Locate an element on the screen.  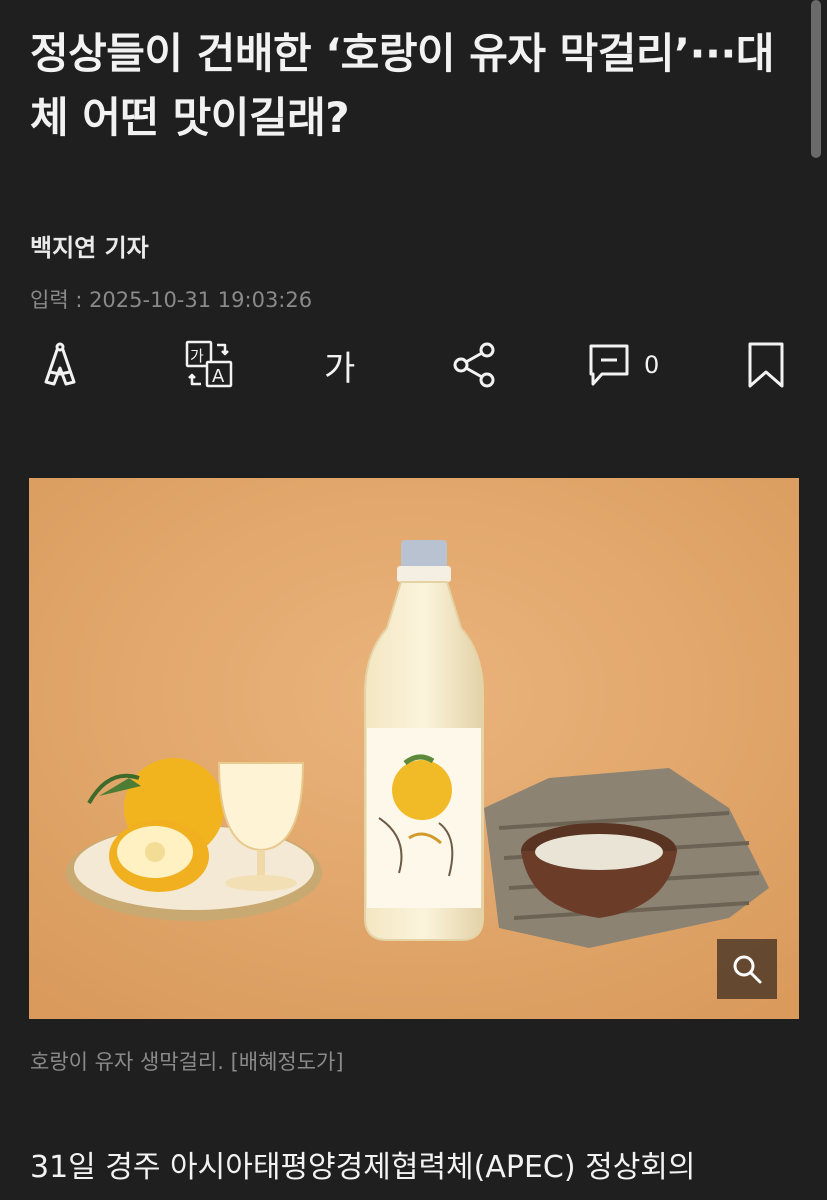
font-size-label: 가 is located at coordinates (340, 368).